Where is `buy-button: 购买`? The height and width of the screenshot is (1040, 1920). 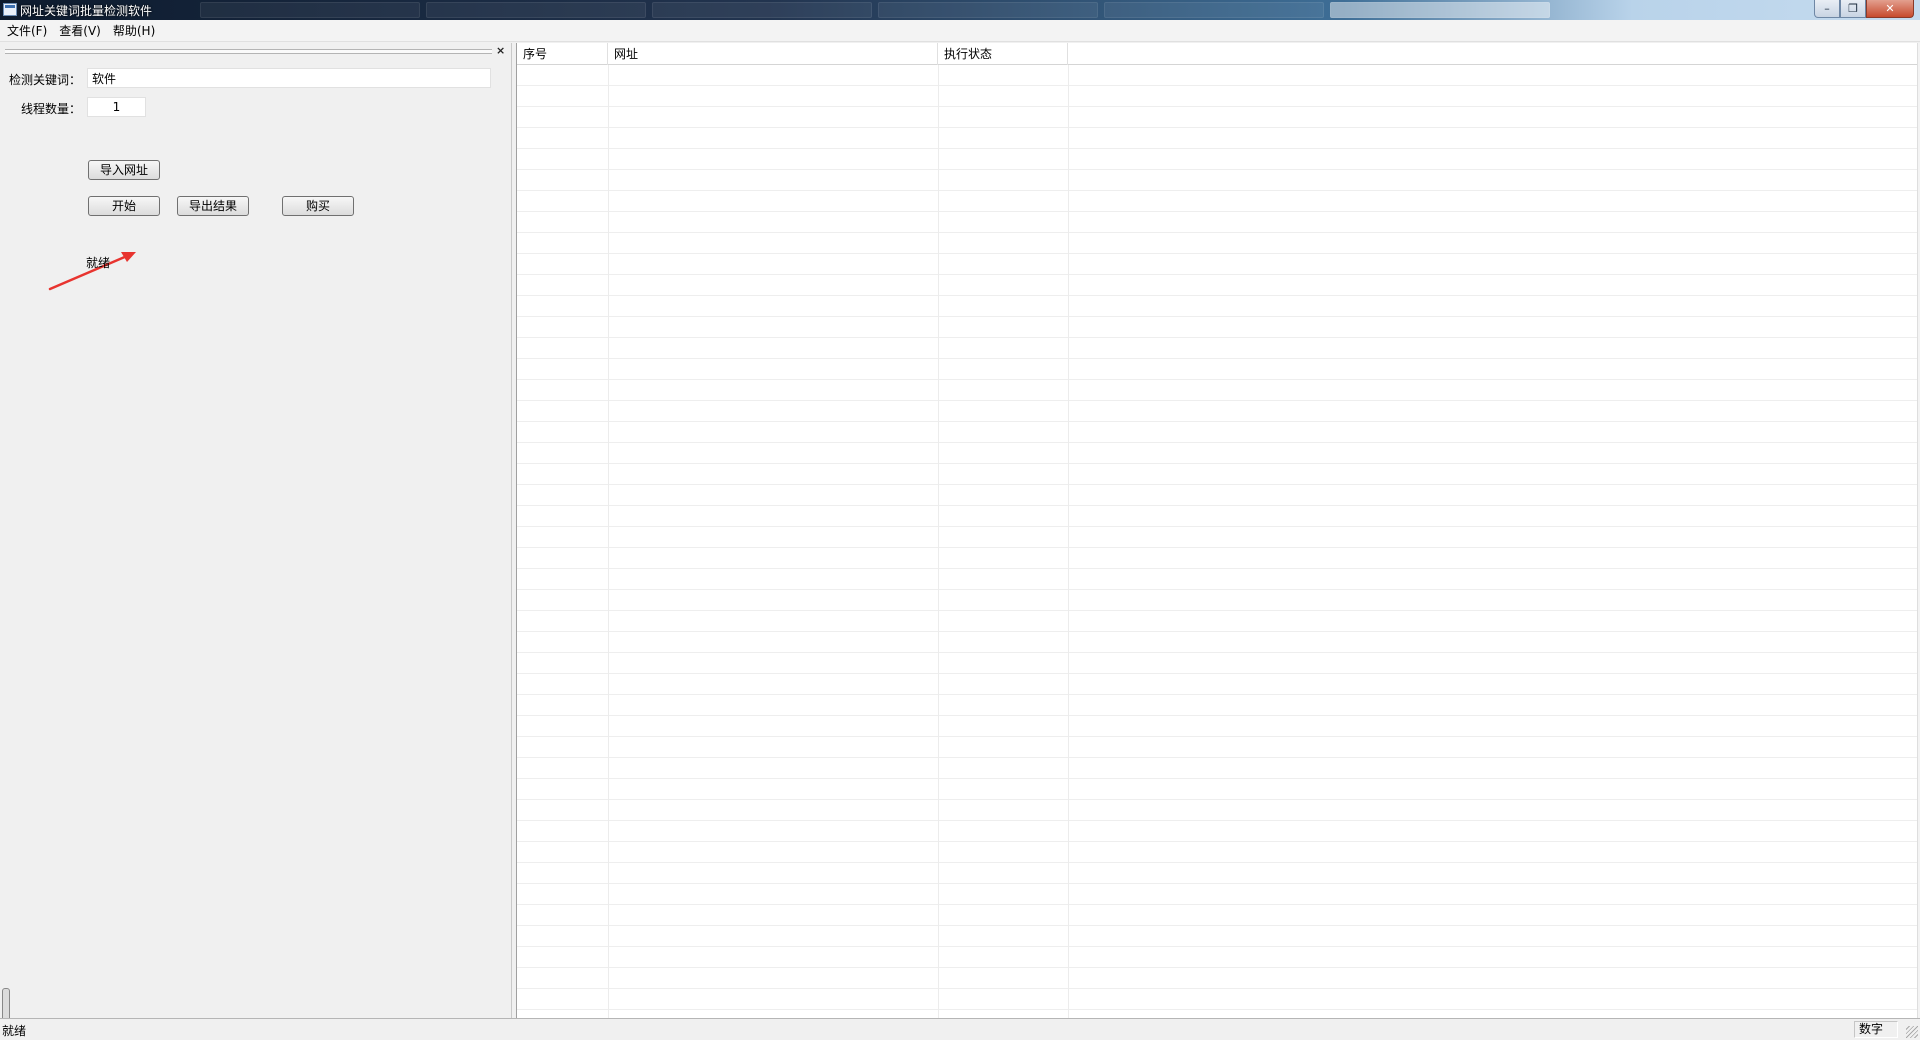
buy-button: 购买 is located at coordinates (318, 206).